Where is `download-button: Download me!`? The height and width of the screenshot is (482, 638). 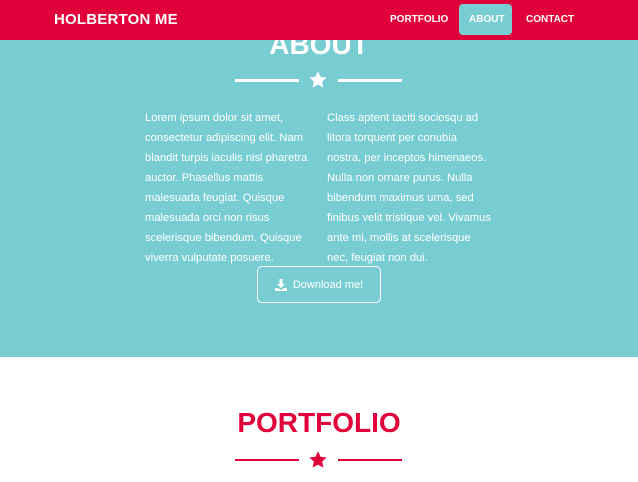
download-button: Download me! is located at coordinates (319, 284).